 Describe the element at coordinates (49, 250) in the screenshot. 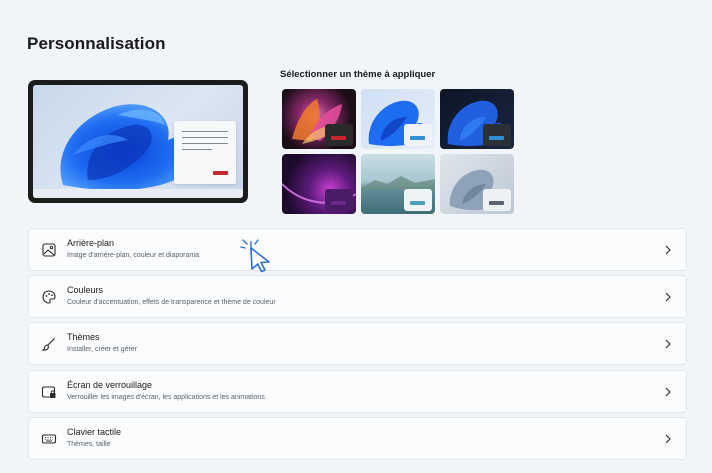

I see `image-icon` at that location.